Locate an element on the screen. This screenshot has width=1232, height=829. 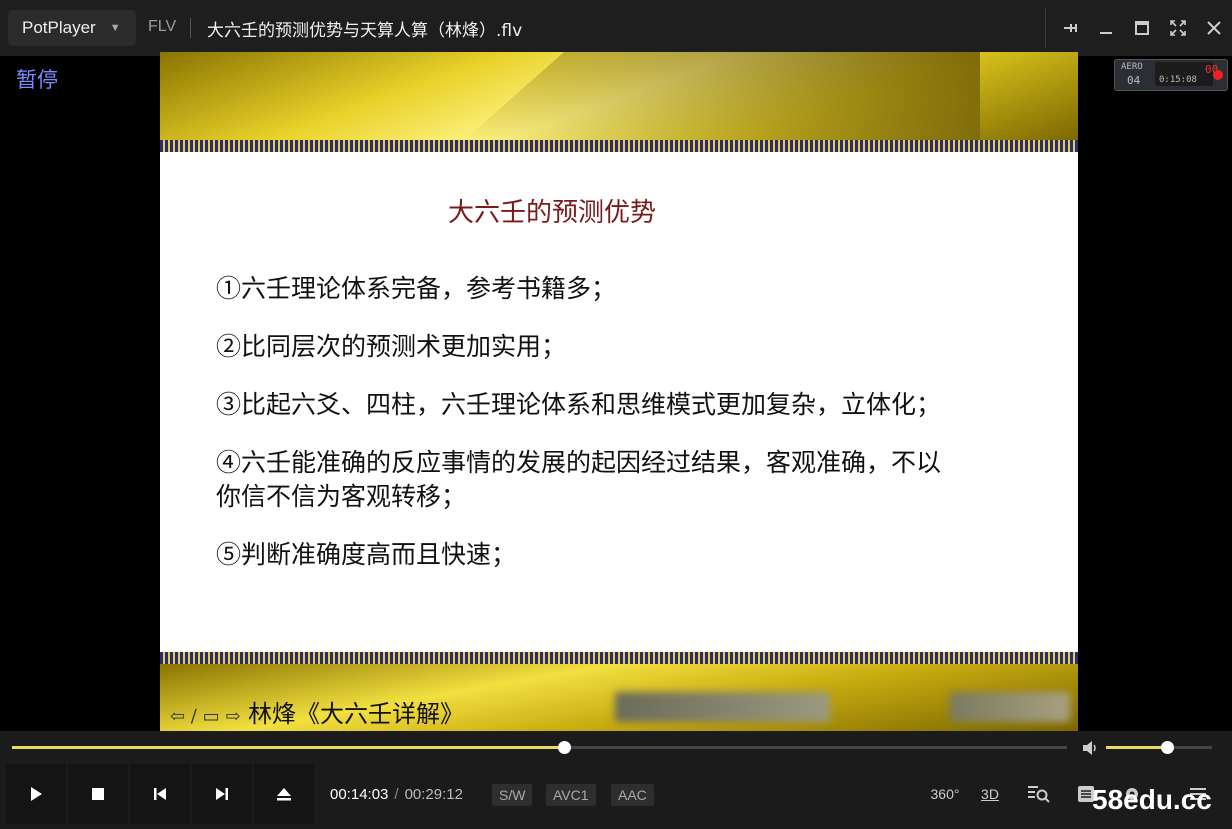
recorder-time: 0:15:08 is located at coordinates (1178, 80).